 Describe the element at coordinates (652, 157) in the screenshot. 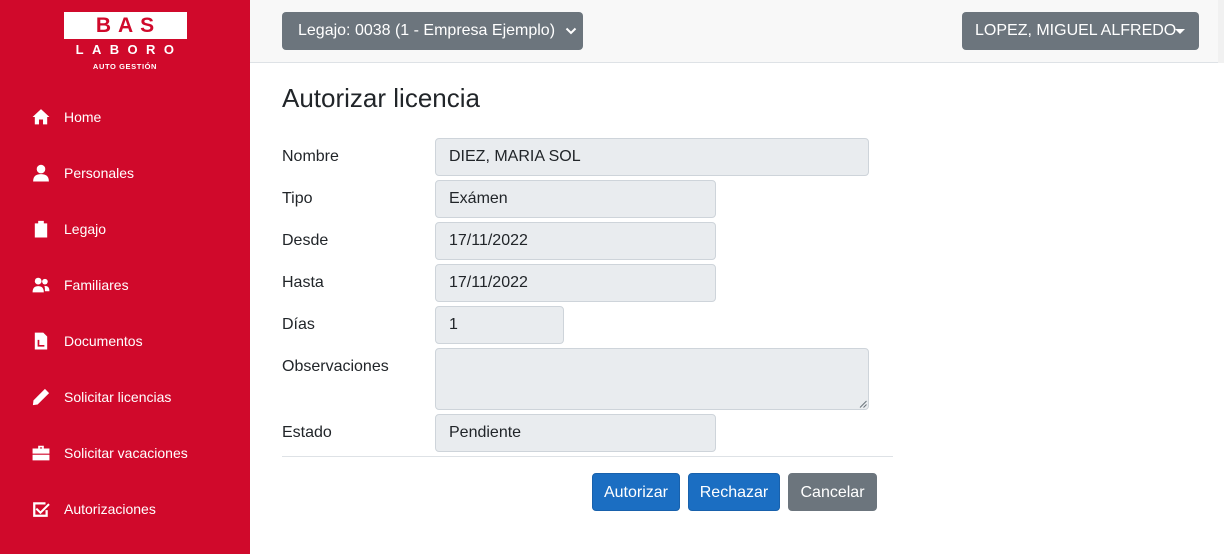

I see `nombre-field: DIEZ, MARIA SOL` at that location.